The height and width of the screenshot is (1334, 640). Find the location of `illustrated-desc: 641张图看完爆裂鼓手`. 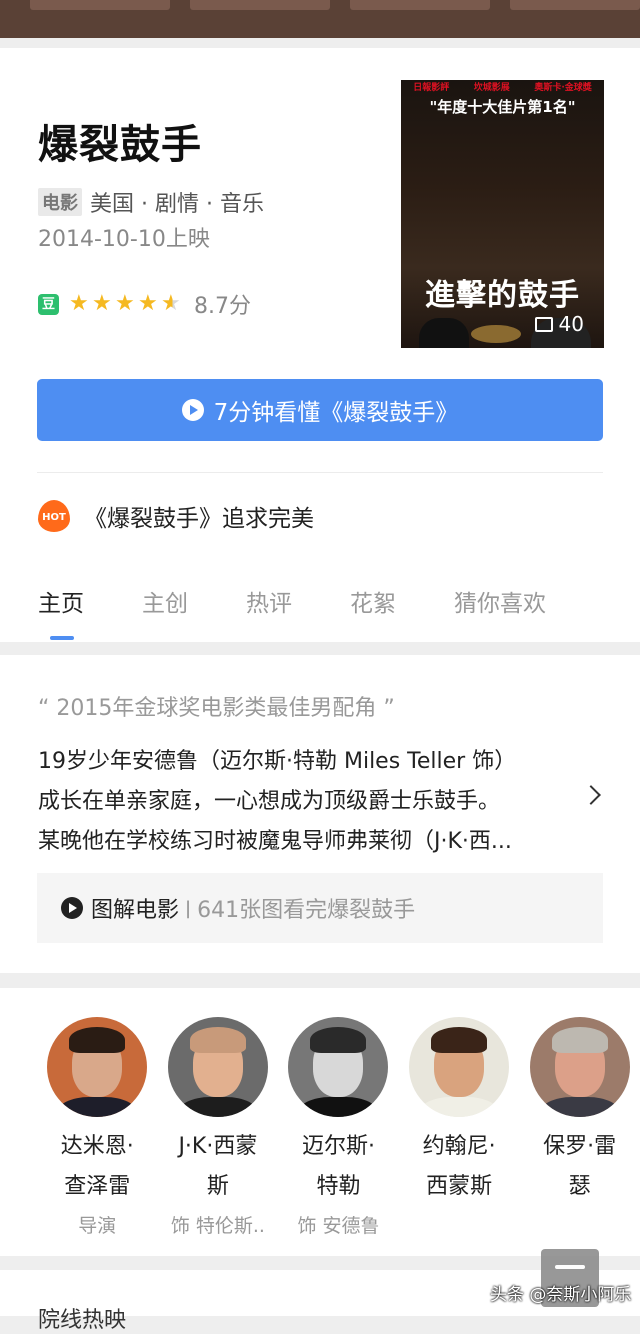

illustrated-desc: 641张图看完爆裂鼓手 is located at coordinates (306, 910).